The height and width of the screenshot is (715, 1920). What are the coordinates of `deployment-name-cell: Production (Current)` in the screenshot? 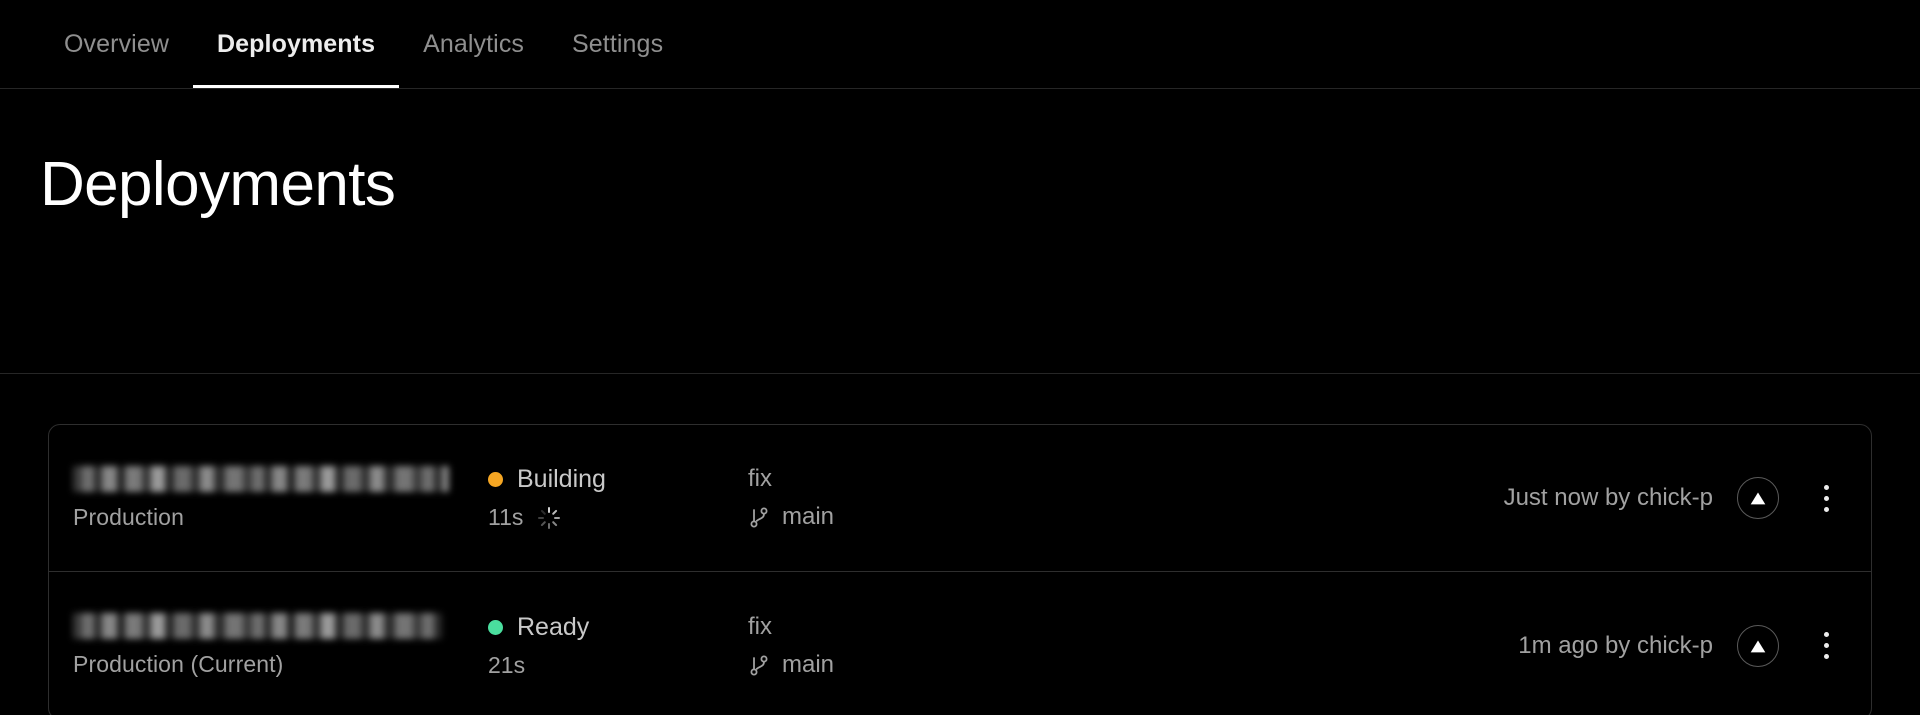 It's located at (280, 645).